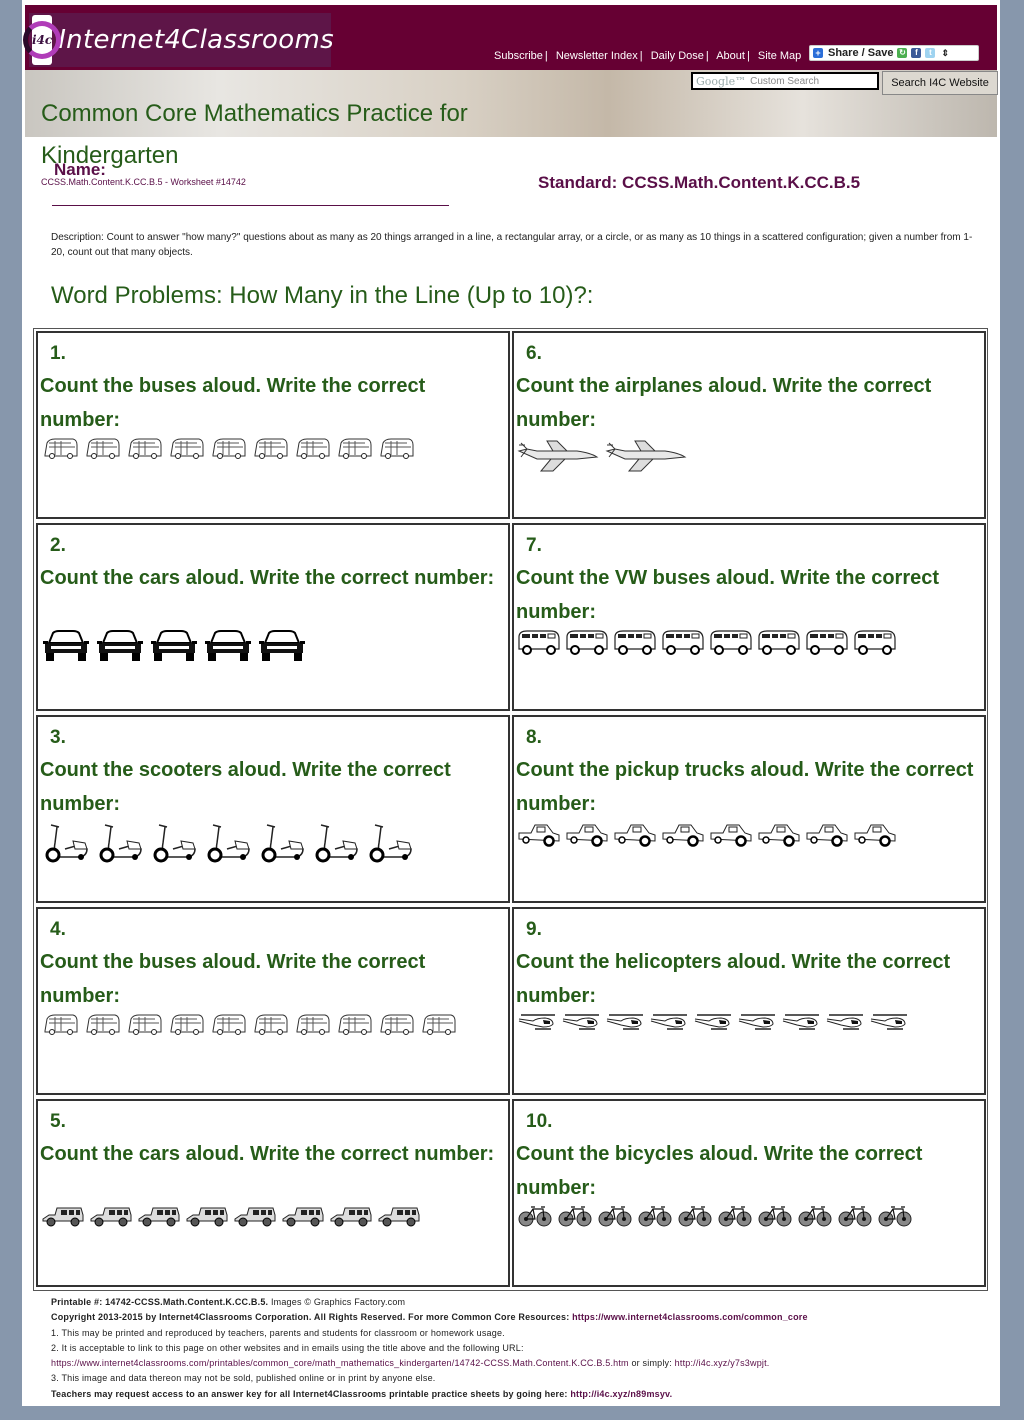 The image size is (1024, 1420). What do you see at coordinates (730, 56) in the screenshot?
I see `nav-about: About` at bounding box center [730, 56].